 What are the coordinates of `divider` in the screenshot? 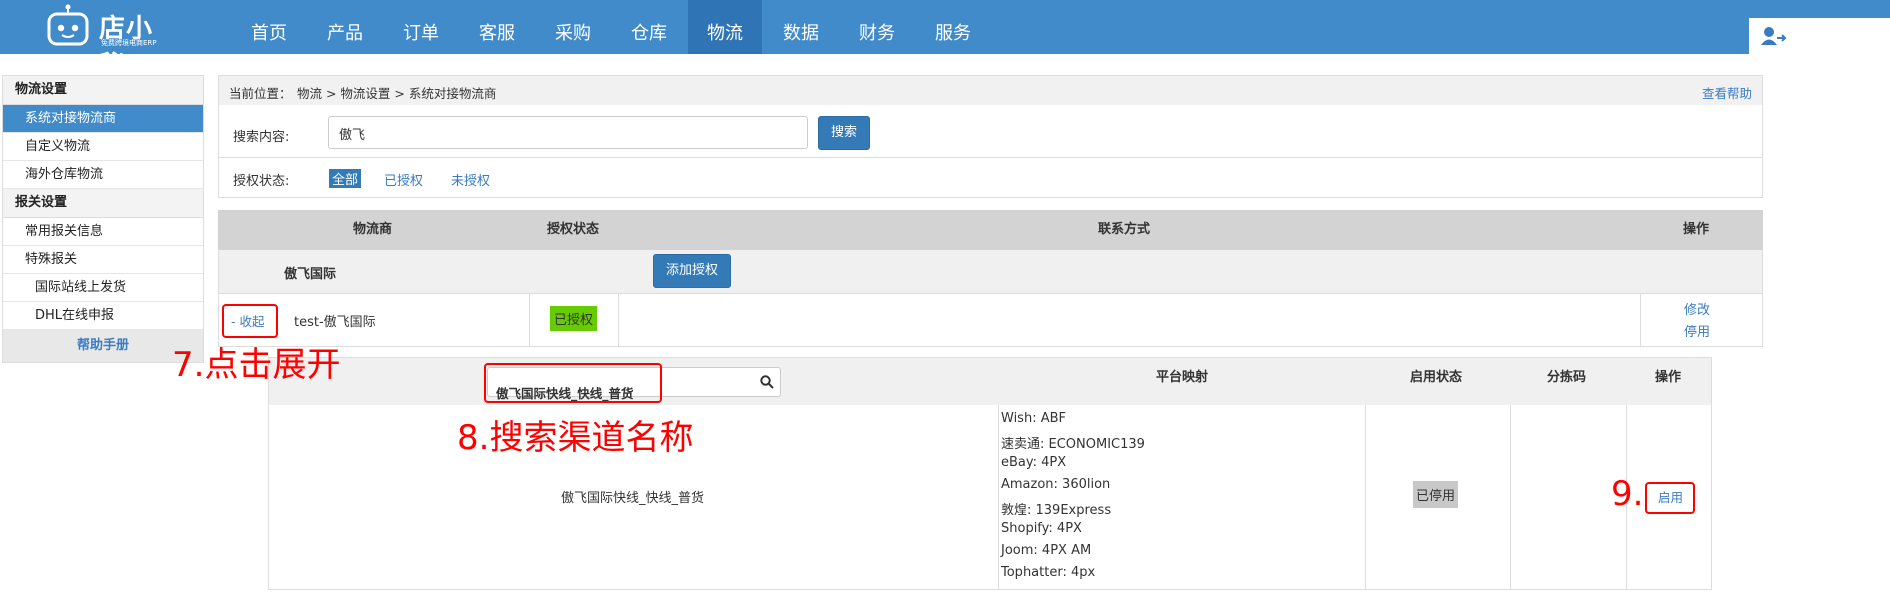 It's located at (990, 157).